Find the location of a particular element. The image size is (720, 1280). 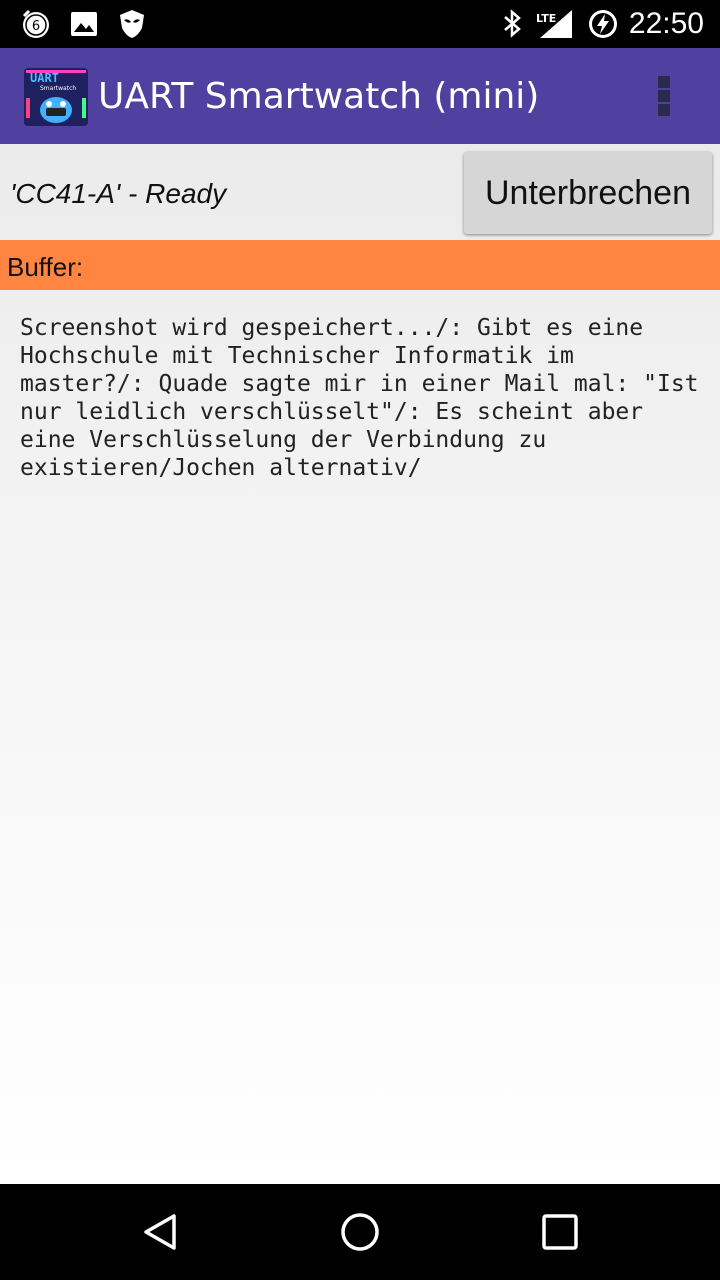

app-title: UART Smartwatch (mini) is located at coordinates (319, 96).